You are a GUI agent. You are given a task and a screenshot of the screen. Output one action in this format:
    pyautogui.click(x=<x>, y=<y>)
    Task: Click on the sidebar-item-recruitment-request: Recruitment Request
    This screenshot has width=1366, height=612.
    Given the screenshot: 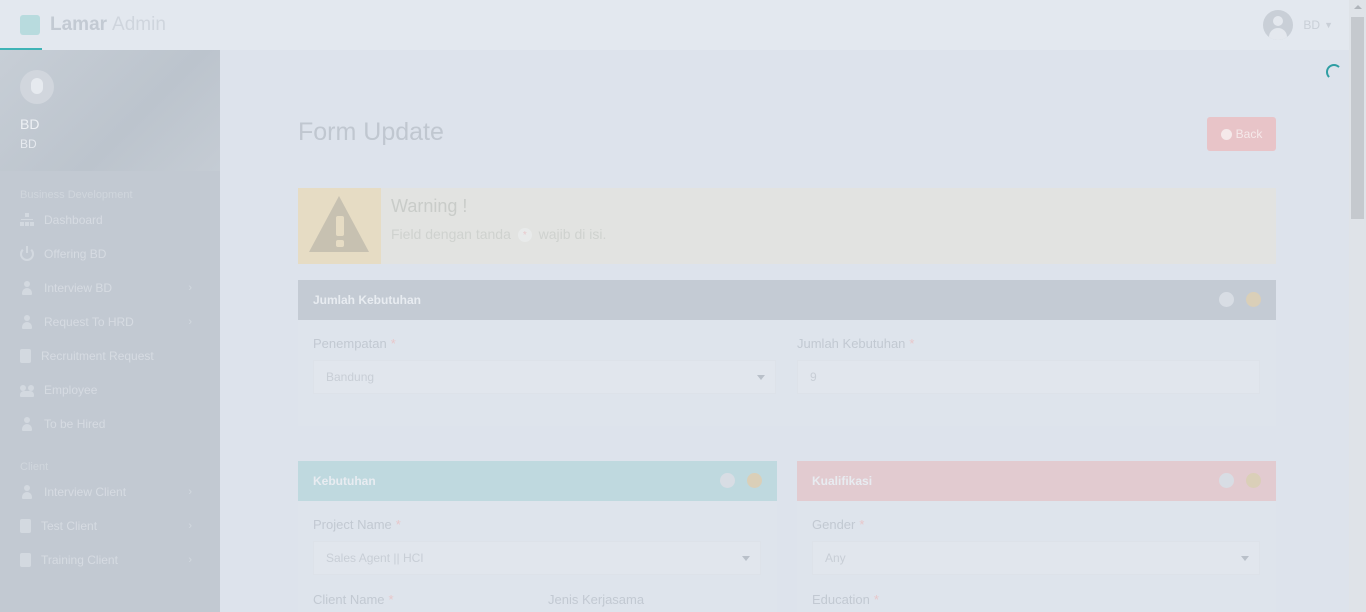 What is the action you would take?
    pyautogui.click(x=110, y=356)
    